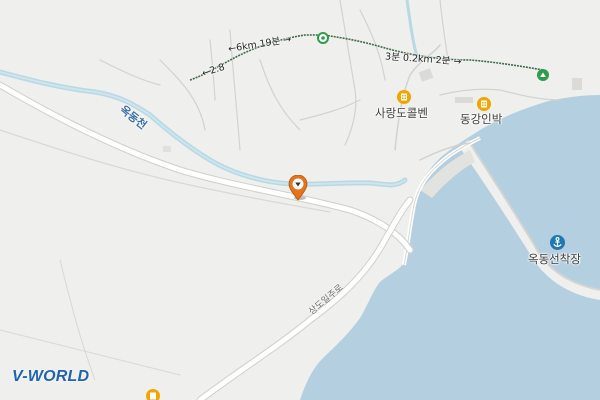 The image size is (600, 400). I want to click on vworld-logo: V-WORLD, so click(51, 376).